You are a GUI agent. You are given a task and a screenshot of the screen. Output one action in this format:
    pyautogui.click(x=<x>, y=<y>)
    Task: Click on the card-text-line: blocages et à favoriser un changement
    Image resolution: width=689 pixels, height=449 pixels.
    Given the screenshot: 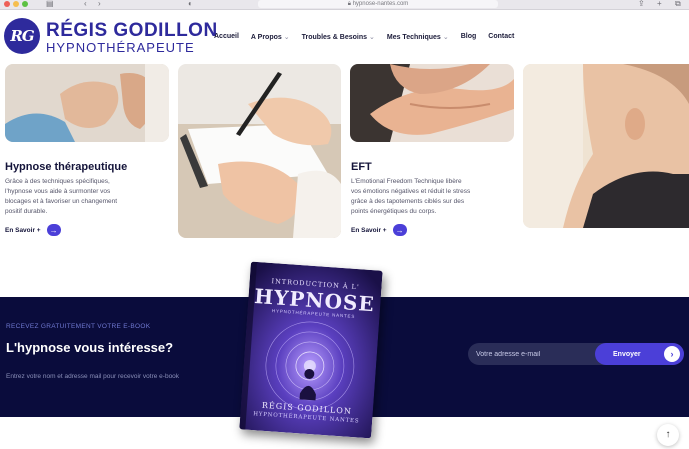 What is the action you would take?
    pyautogui.click(x=61, y=201)
    